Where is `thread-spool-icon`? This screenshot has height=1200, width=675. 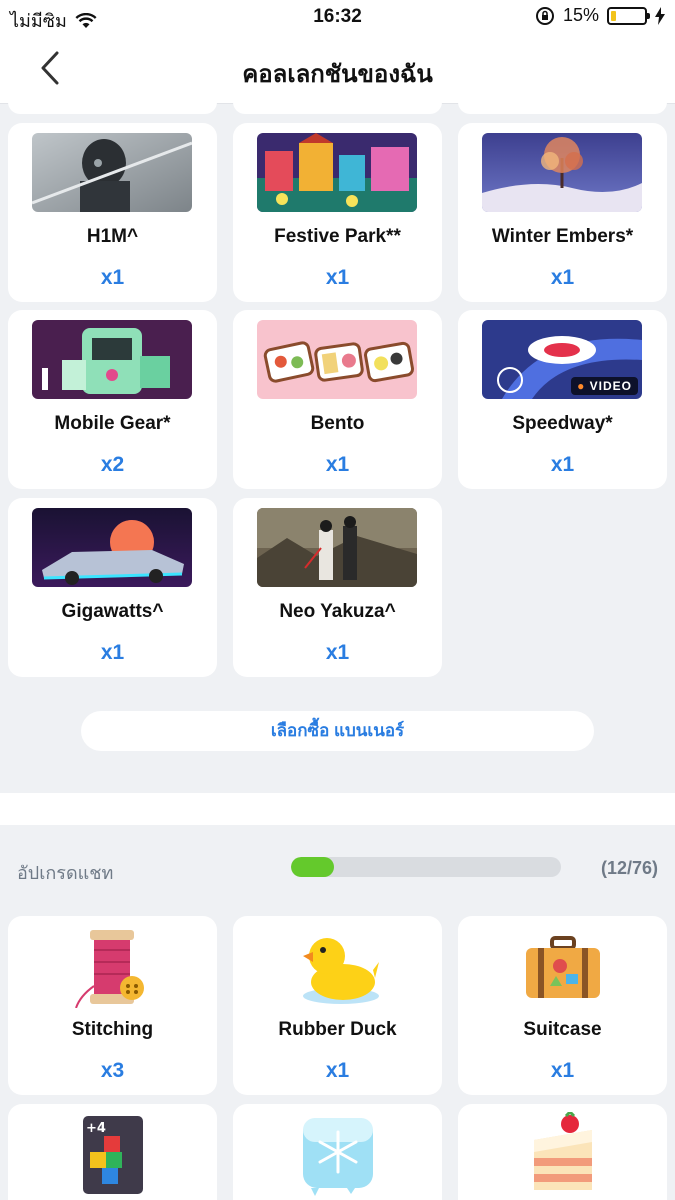
thread-spool-icon is located at coordinates (113, 967).